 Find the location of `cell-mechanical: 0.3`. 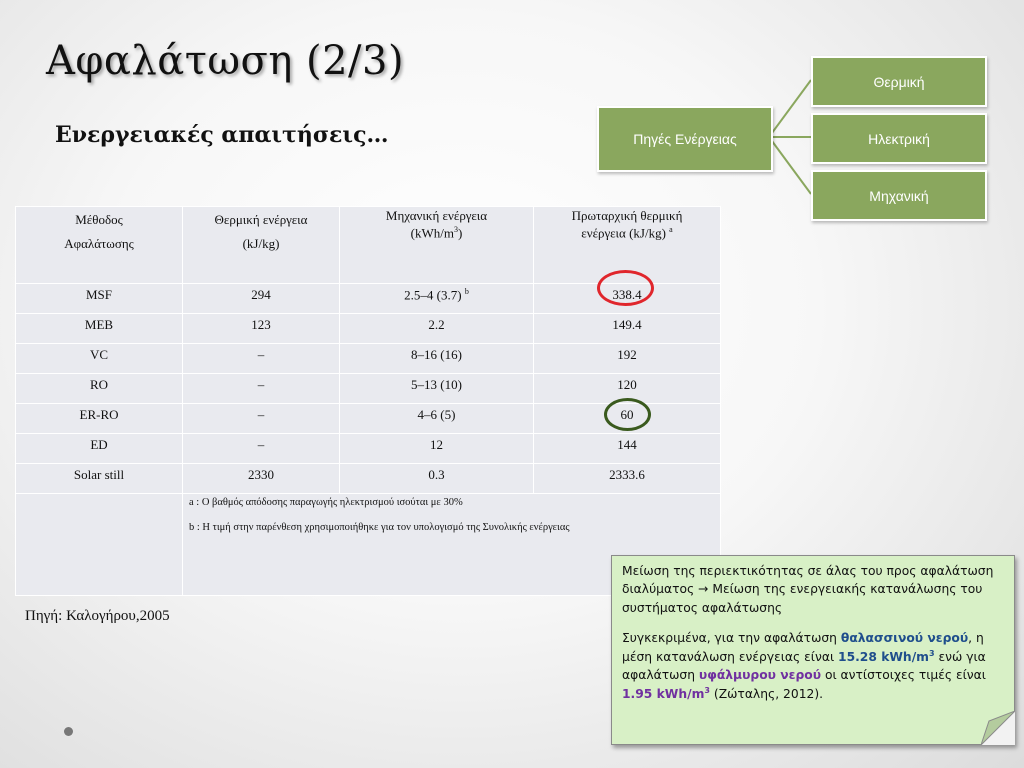

cell-mechanical: 0.3 is located at coordinates (436, 478).